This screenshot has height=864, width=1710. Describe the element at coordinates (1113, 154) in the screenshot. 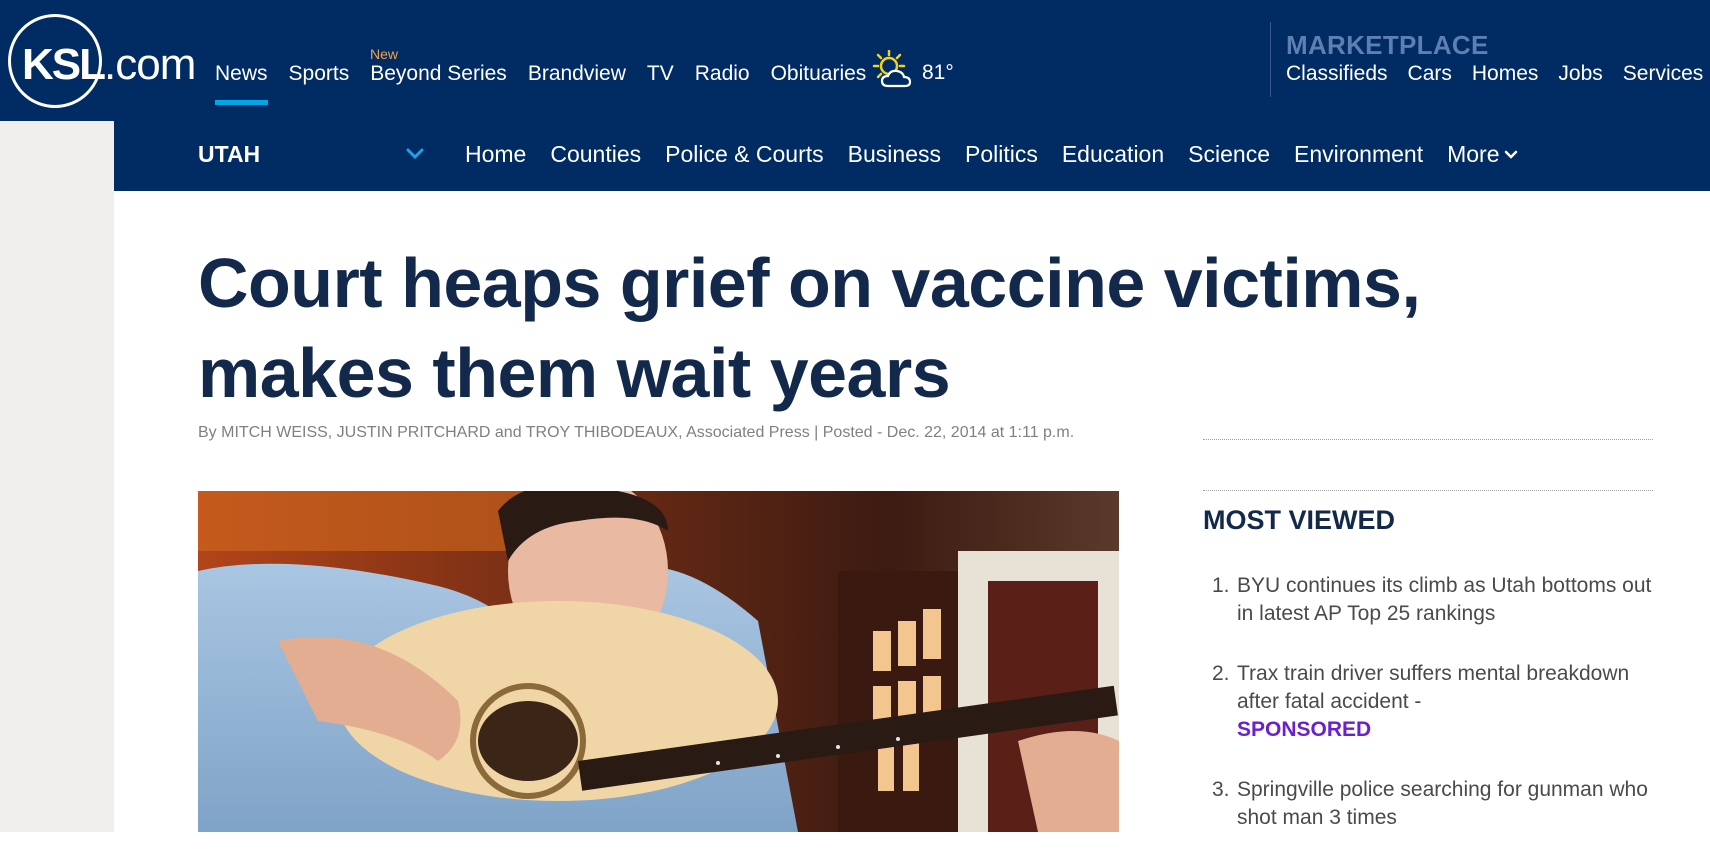

I see `subnav-education: Education` at that location.